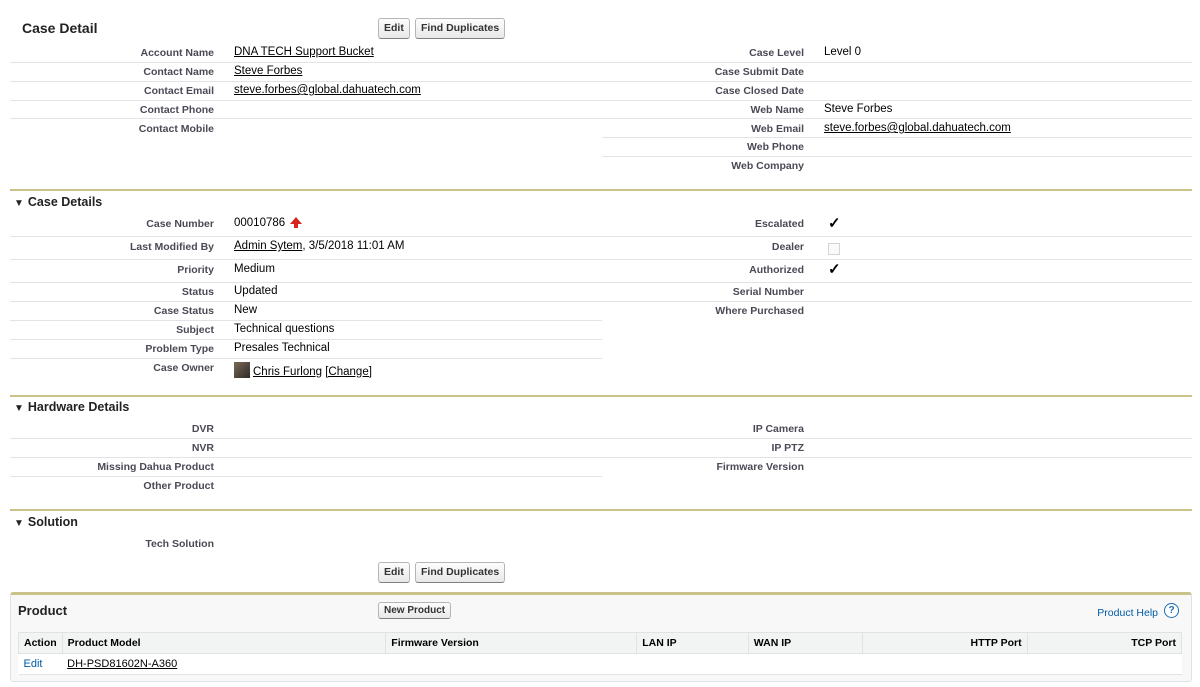 The width and height of the screenshot is (1200, 687). I want to click on field-label: Account Name, so click(177, 53).